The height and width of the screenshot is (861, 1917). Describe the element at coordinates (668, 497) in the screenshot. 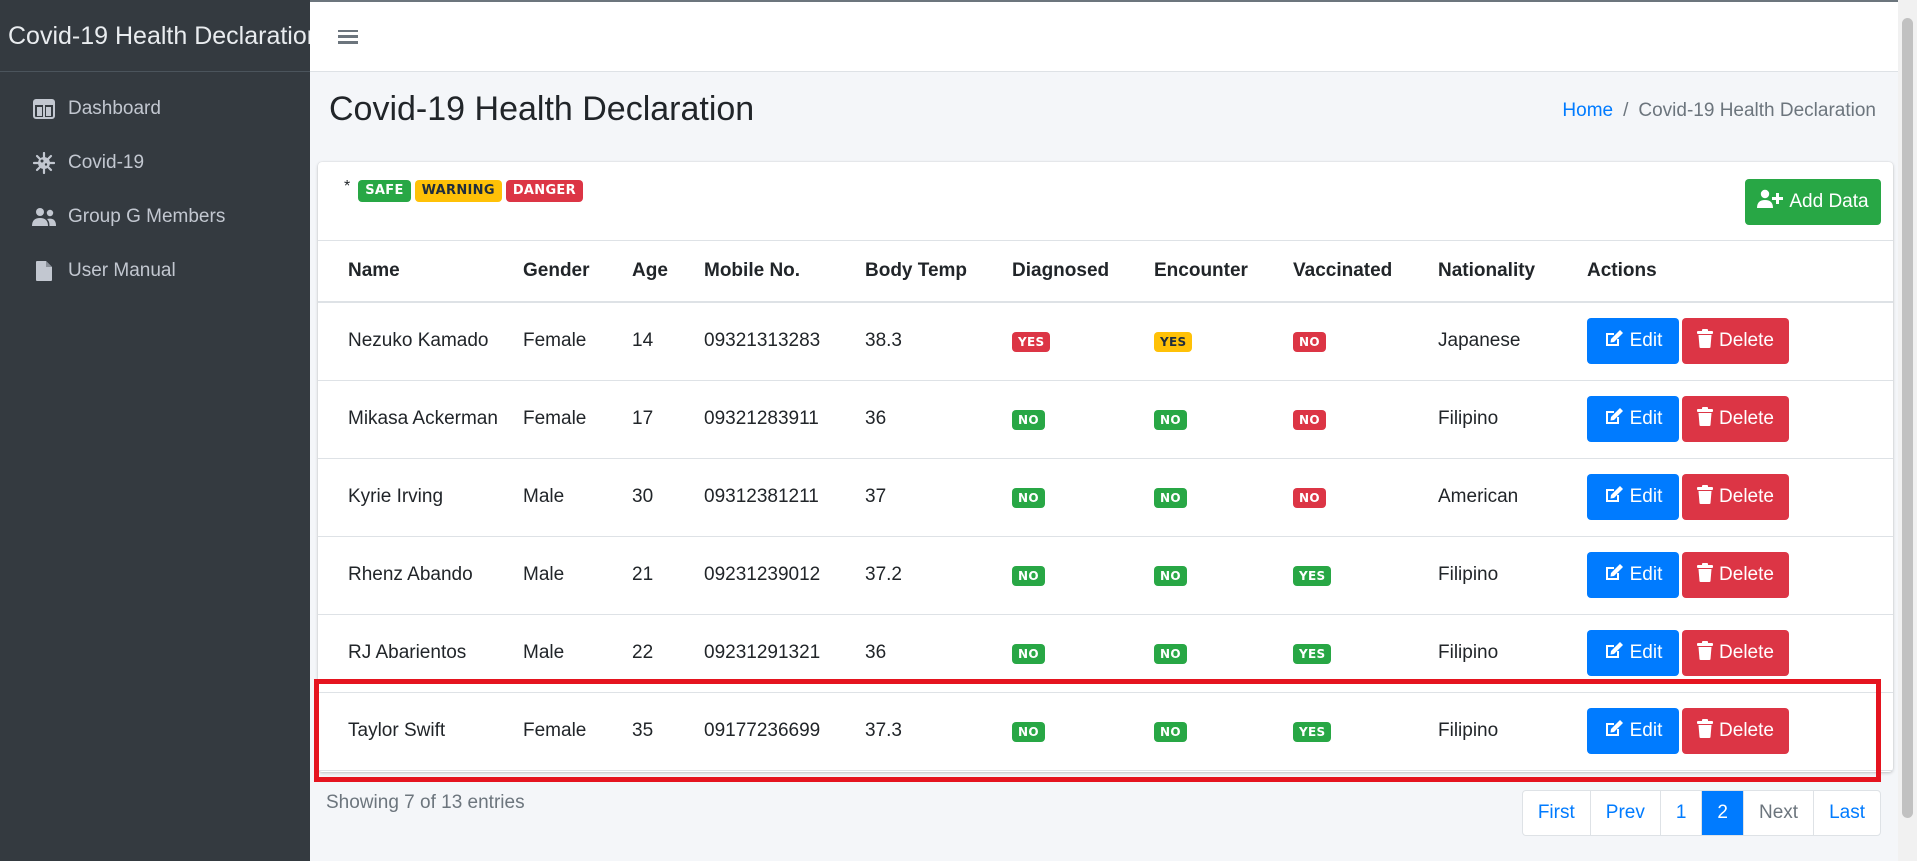

I see `cell-age: 30` at that location.